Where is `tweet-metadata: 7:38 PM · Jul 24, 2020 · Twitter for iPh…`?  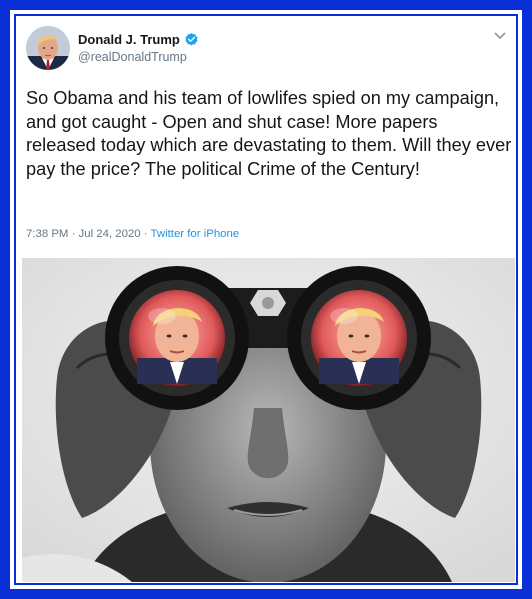
tweet-metadata: 7:38 PM · Jul 24, 2020 · Twitter for iPh… is located at coordinates (132, 234).